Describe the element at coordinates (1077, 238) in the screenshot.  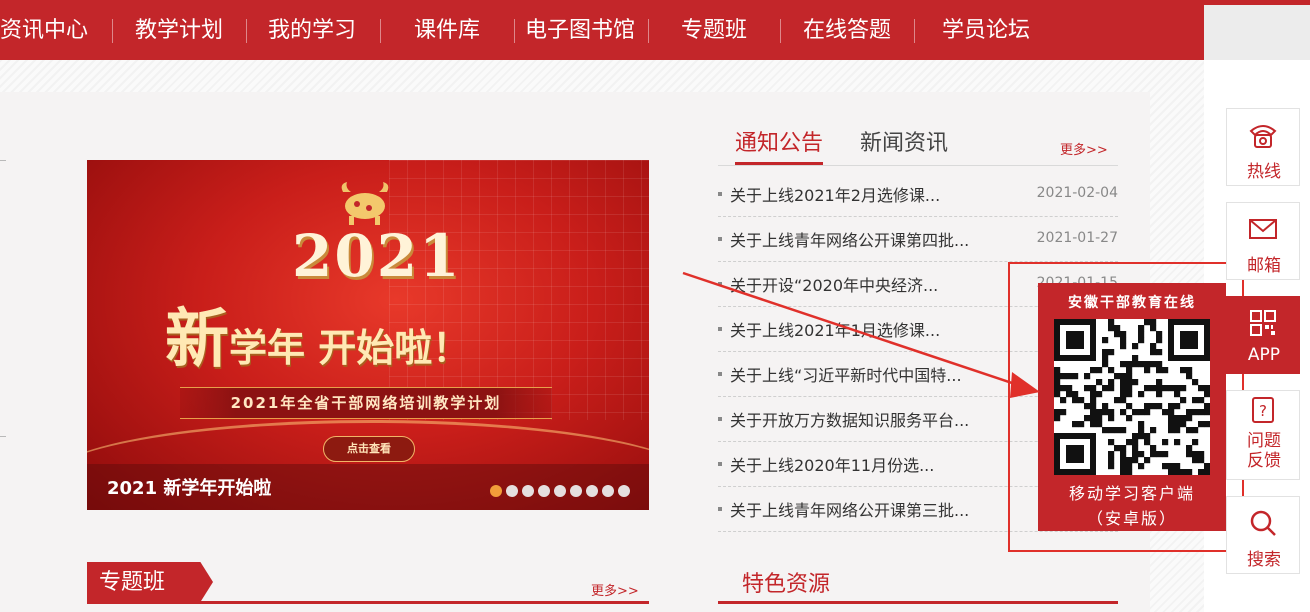
I see `notice-date: 2021-01-27` at that location.